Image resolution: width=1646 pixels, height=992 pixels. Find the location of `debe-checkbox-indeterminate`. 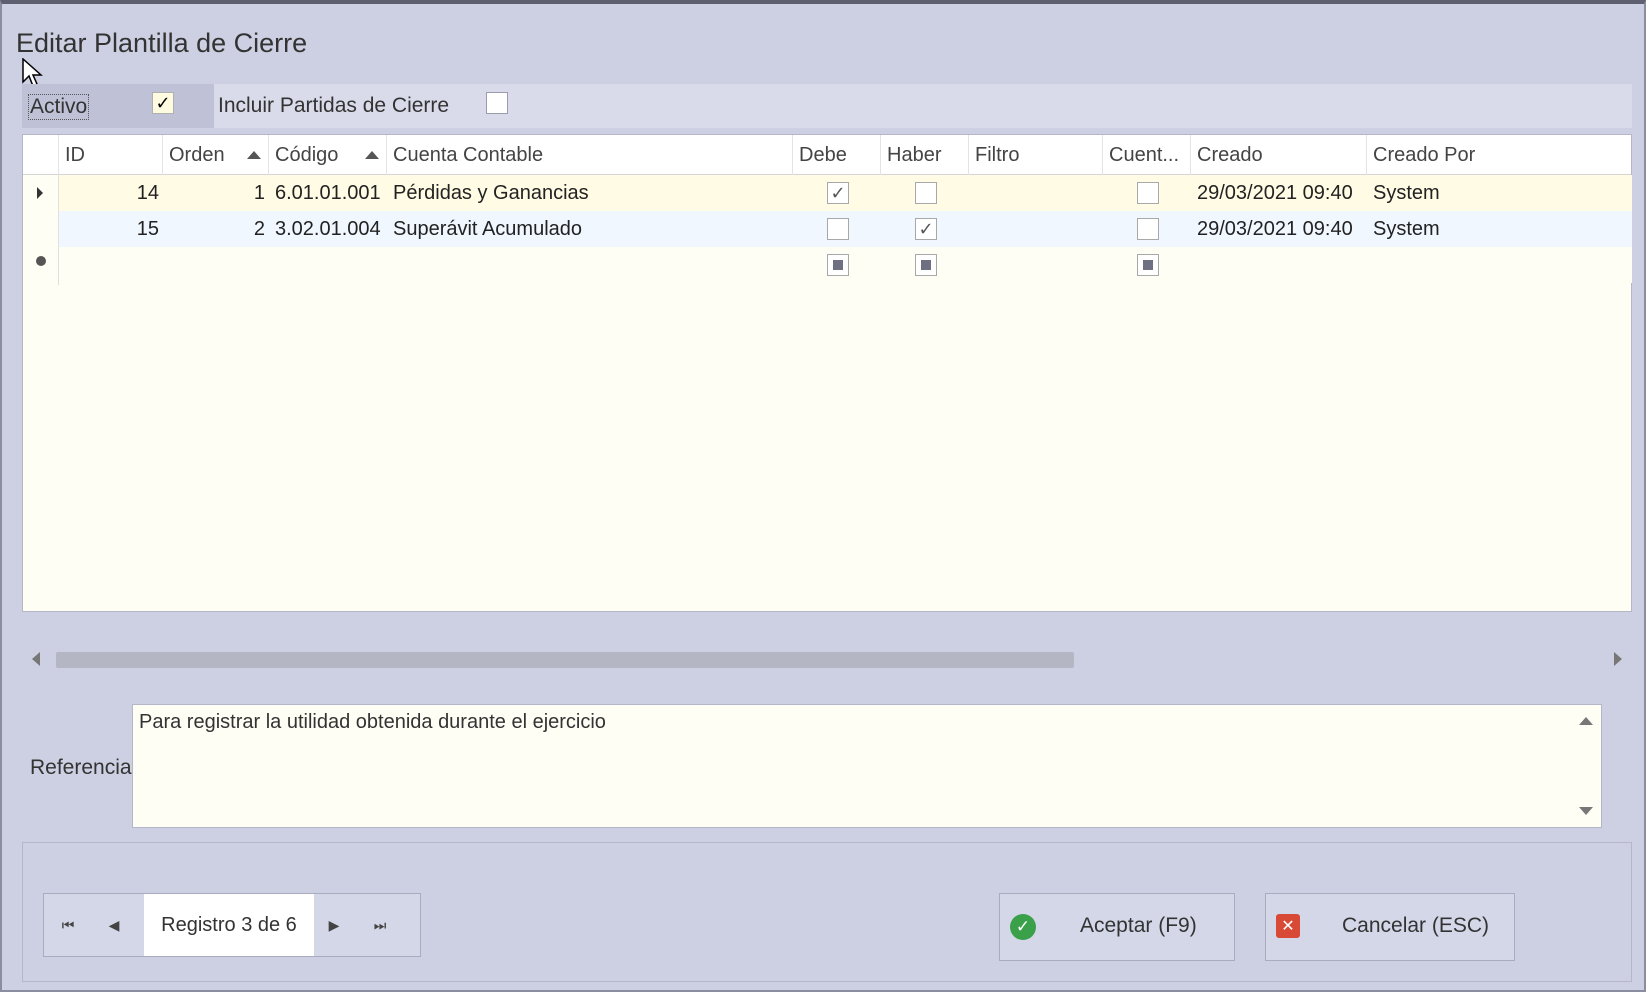

debe-checkbox-indeterminate is located at coordinates (838, 265).